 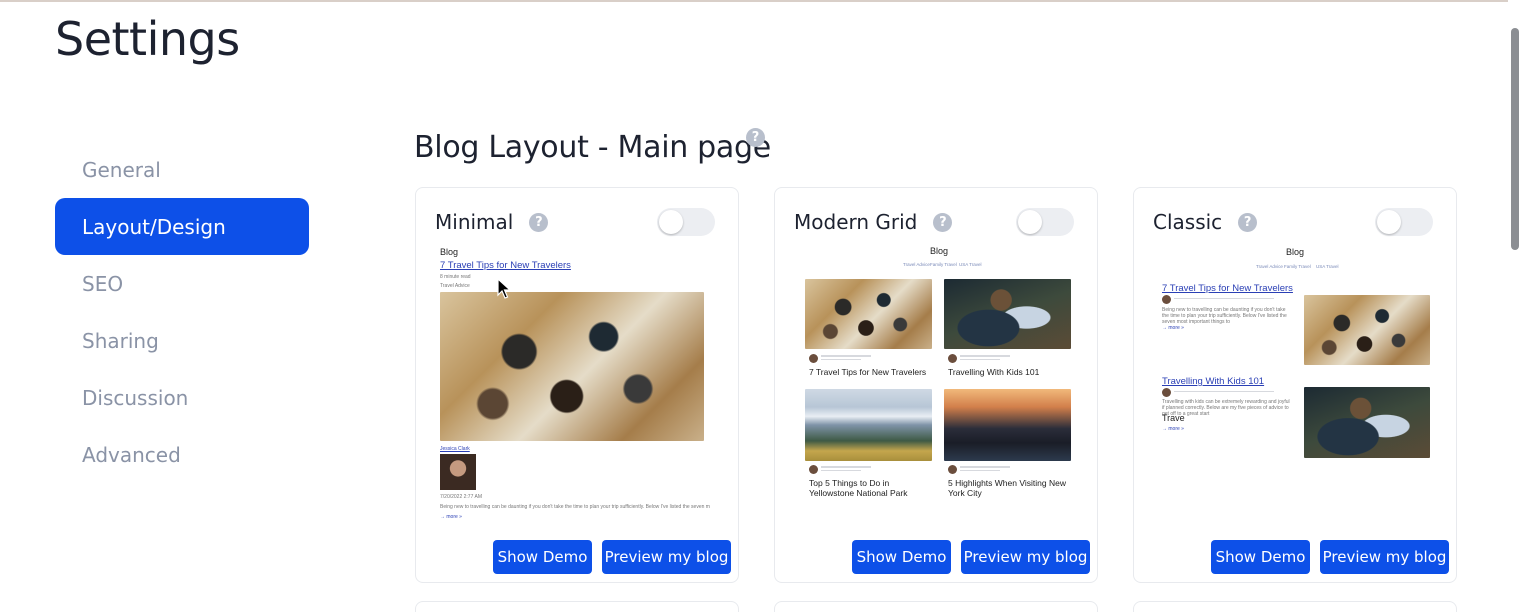 What do you see at coordinates (182, 226) in the screenshot?
I see `sidebar-item-layout-design: Layout/Design` at bounding box center [182, 226].